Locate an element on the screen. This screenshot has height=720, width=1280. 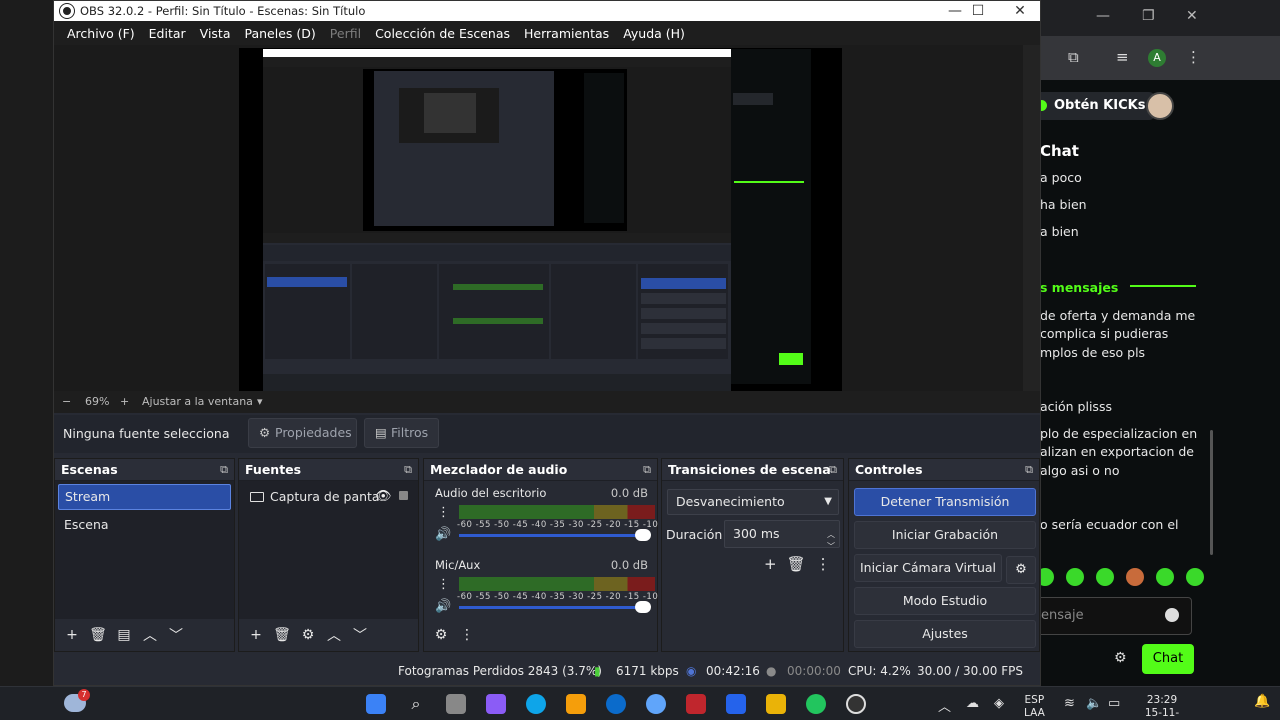
menu-scene-collection: Colección de Escenas is located at coordinates (442, 33).